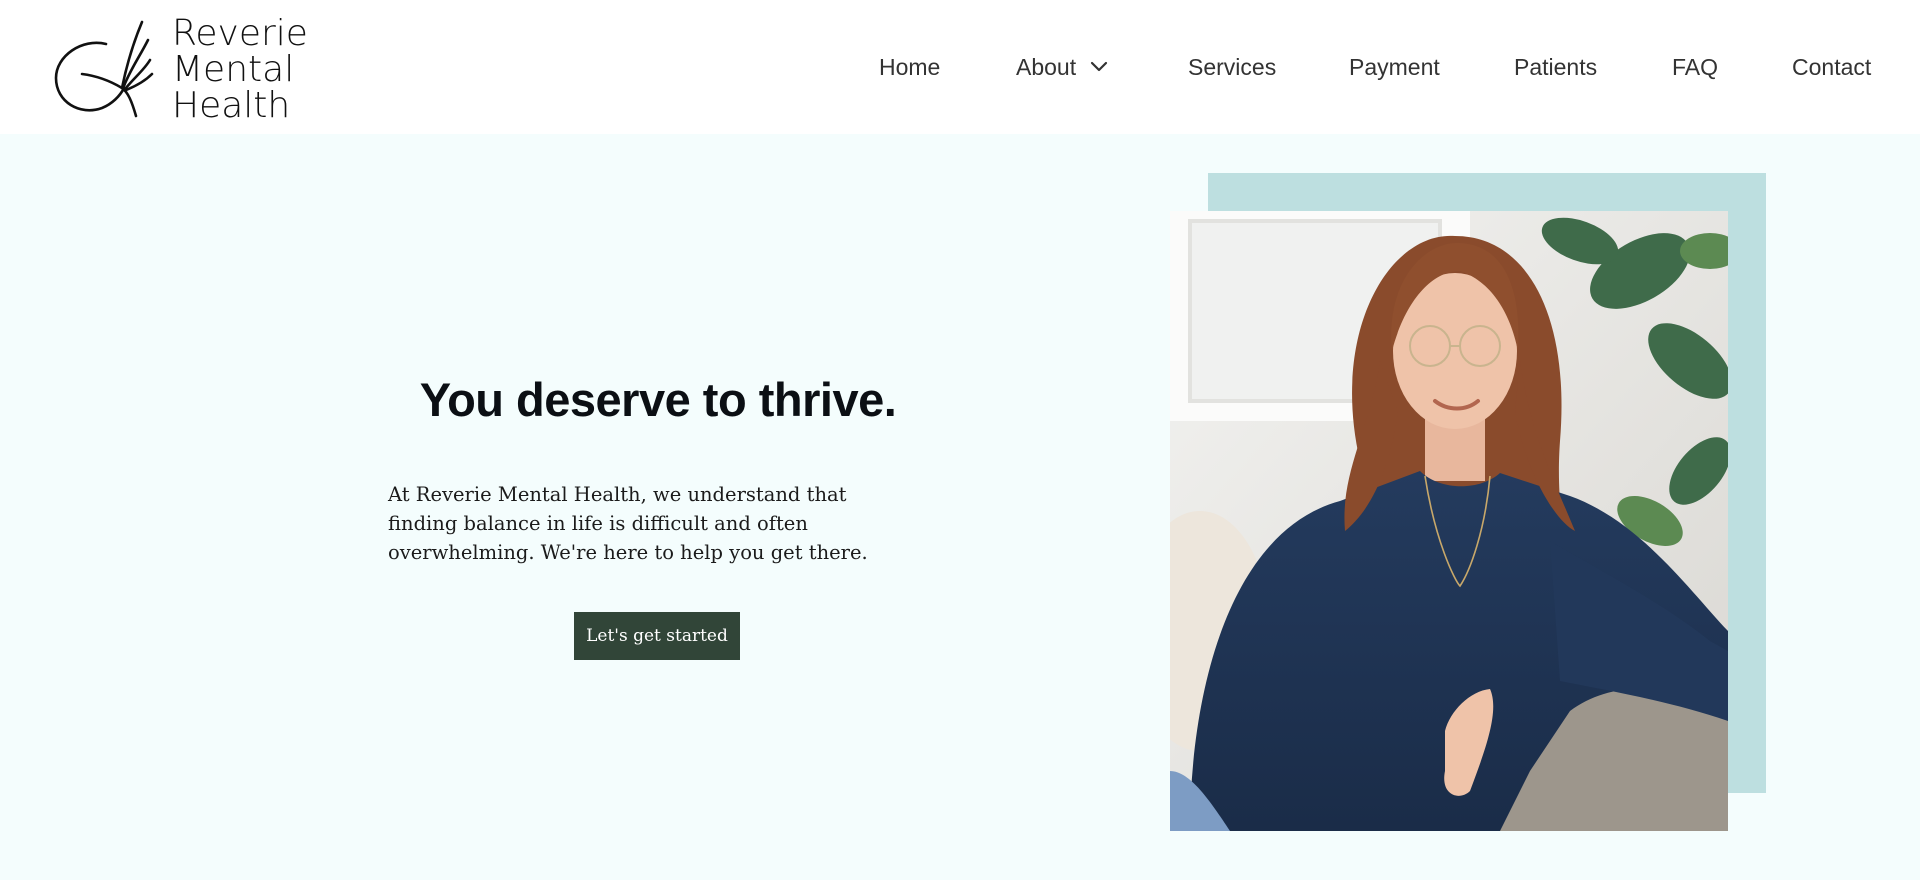 The image size is (1920, 880). I want to click on nav-faq: FAQ, so click(1695, 67).